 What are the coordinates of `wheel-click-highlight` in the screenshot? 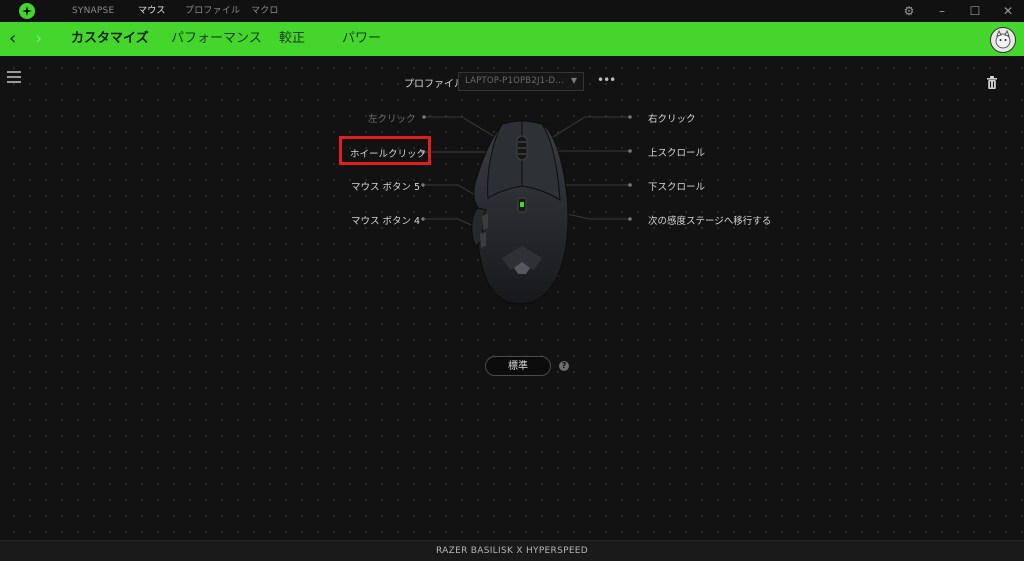 It's located at (385, 150).